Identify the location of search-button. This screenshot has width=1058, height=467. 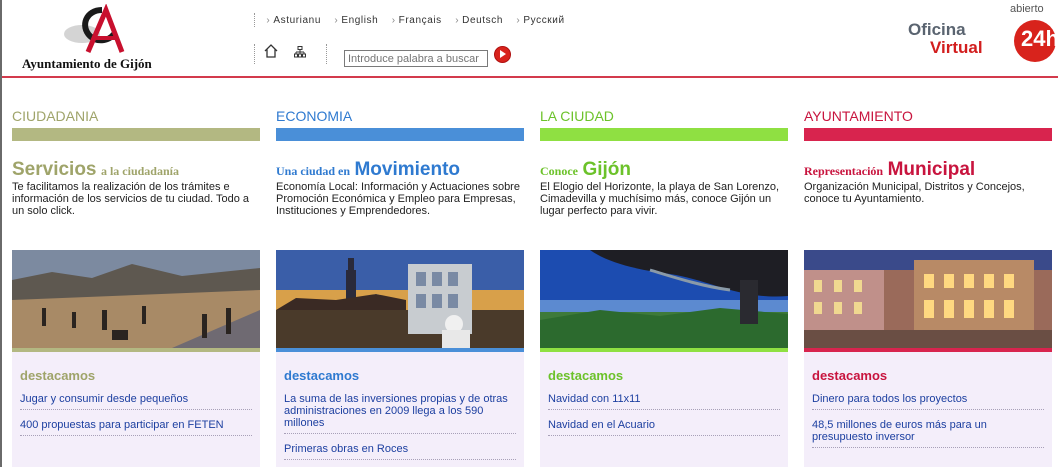
(502, 54).